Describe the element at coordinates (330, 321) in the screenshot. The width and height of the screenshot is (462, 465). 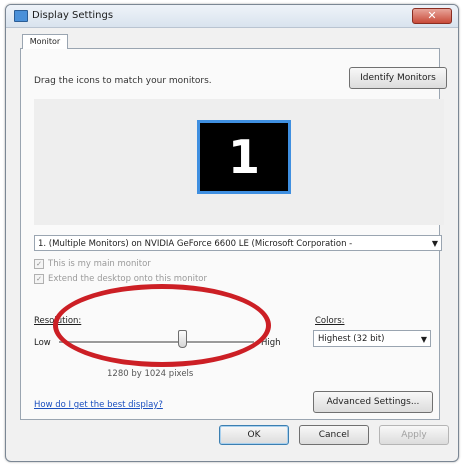
I see `colors-label: Colors:` at that location.